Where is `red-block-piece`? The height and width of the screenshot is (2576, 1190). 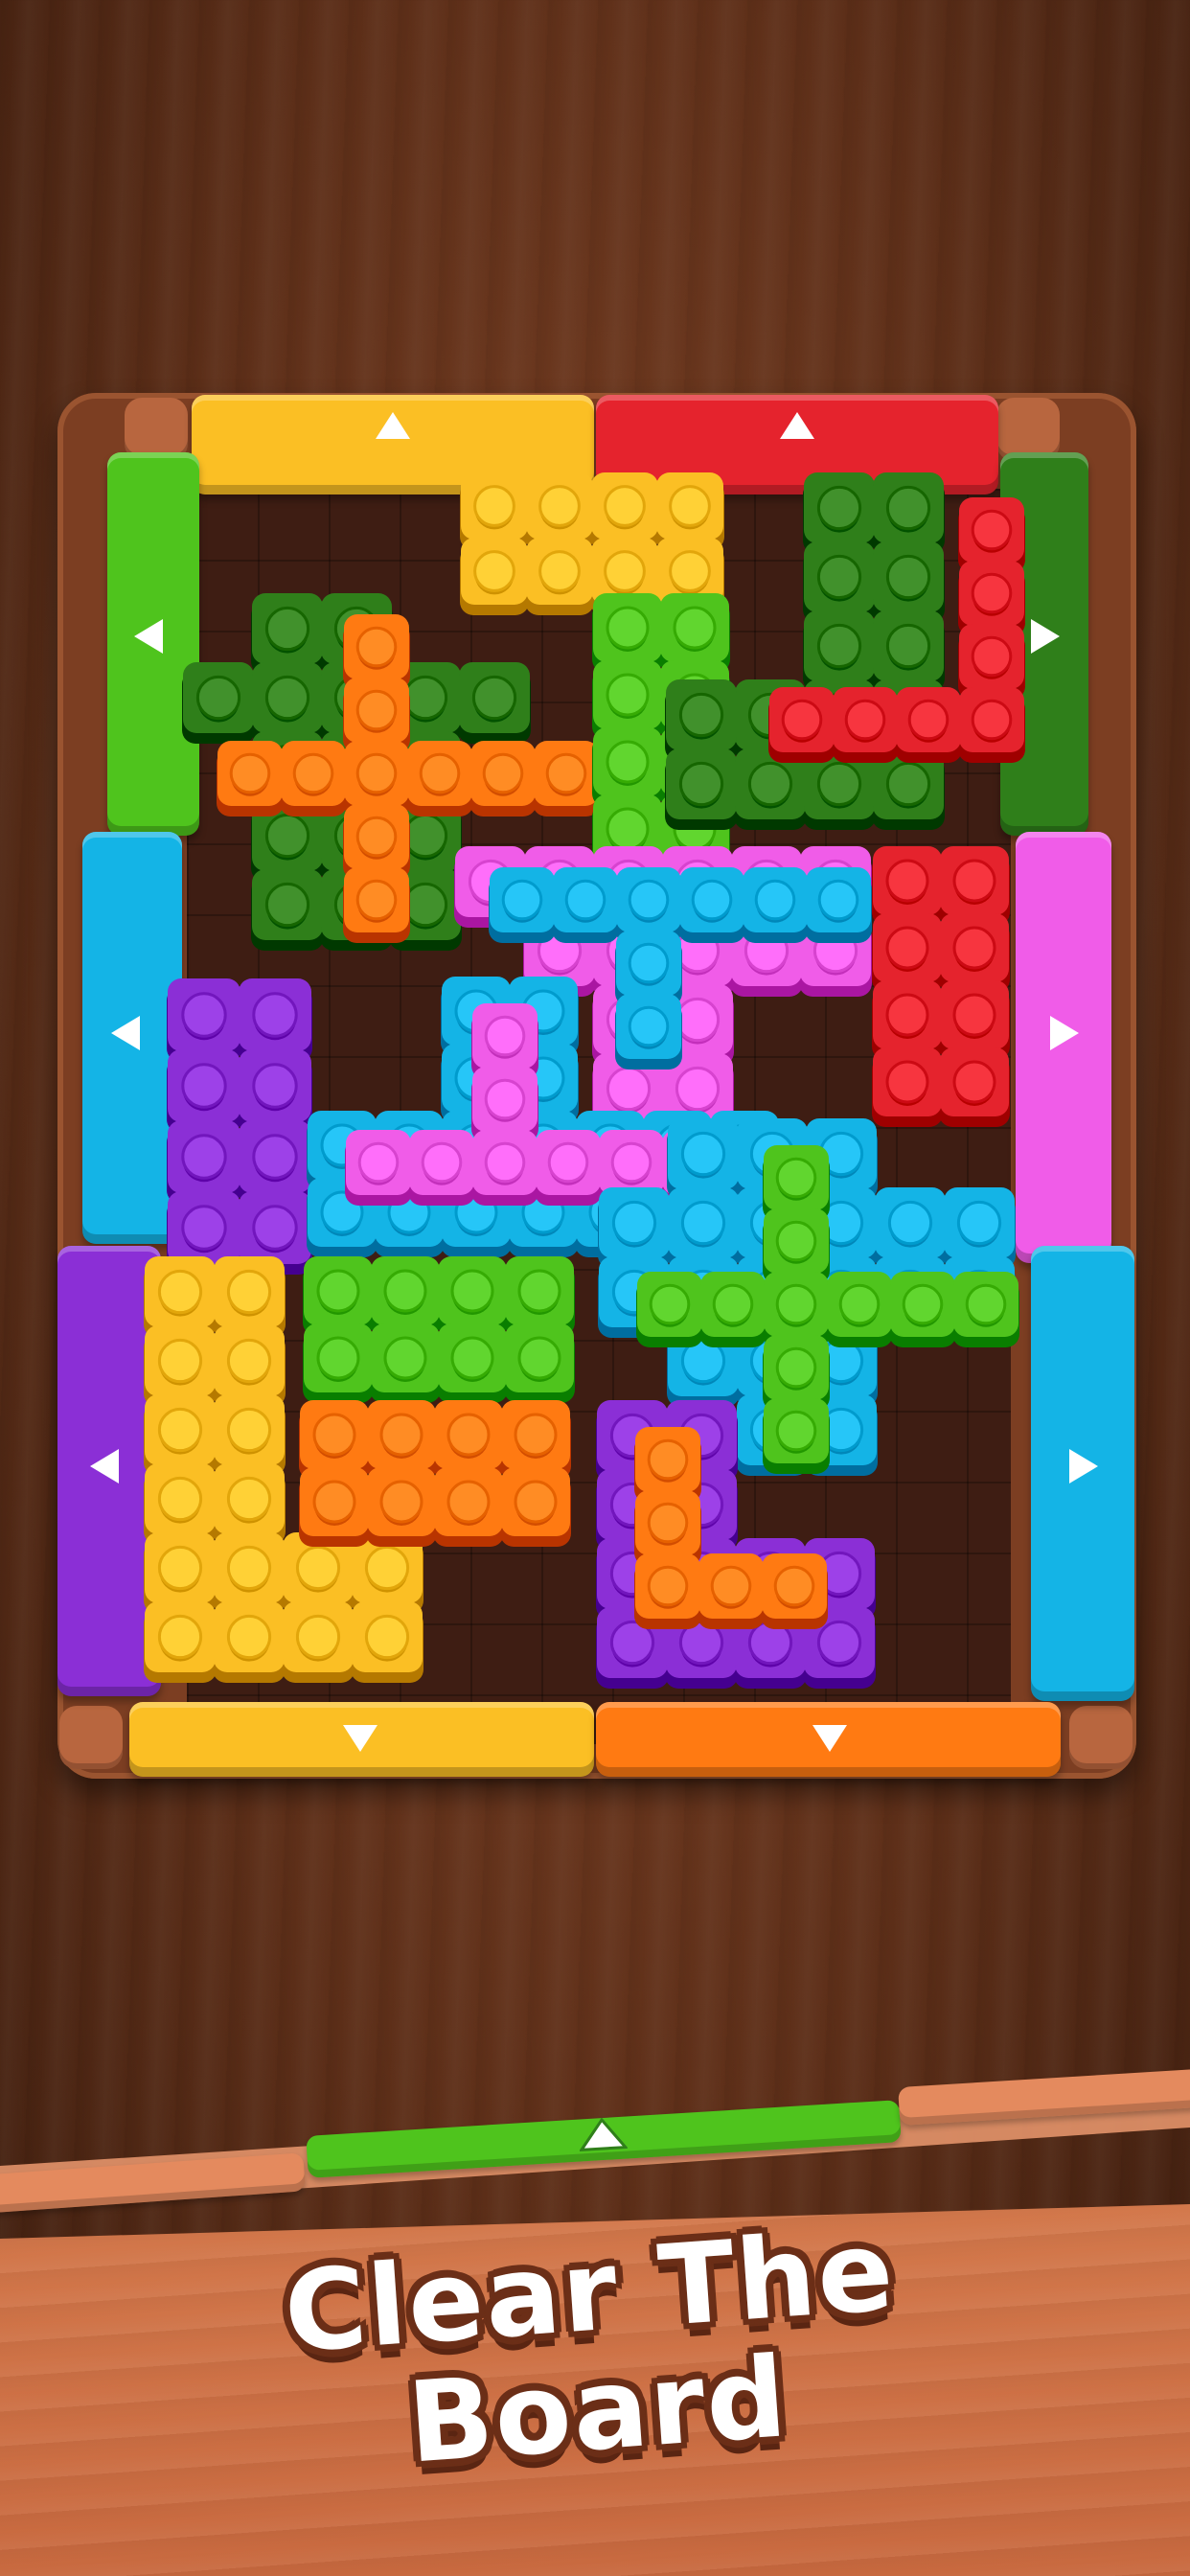 red-block-piece is located at coordinates (941, 986).